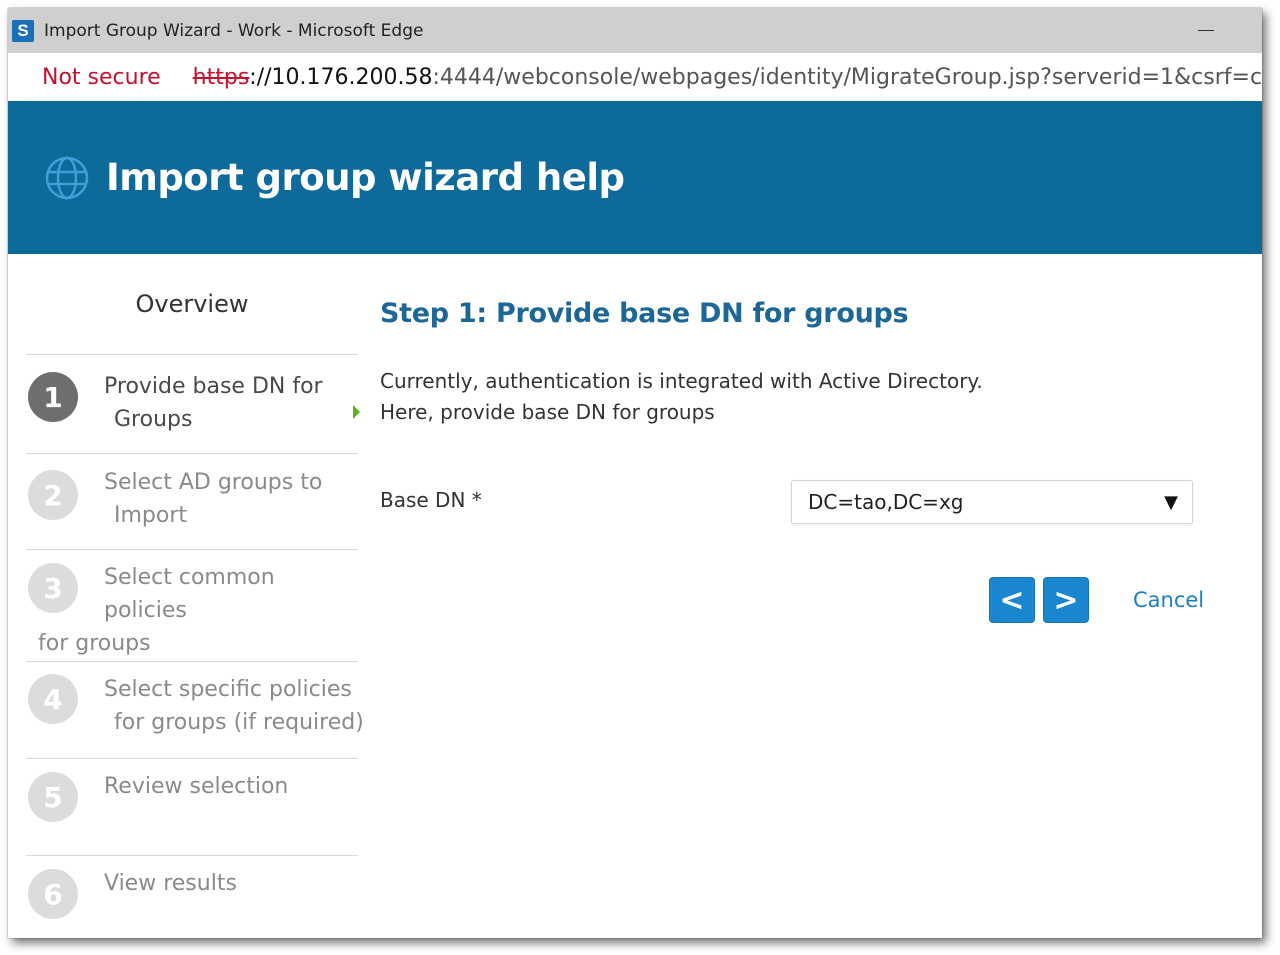 This screenshot has height=955, width=1280. I want to click on active-step-arrow-icon, so click(356, 412).